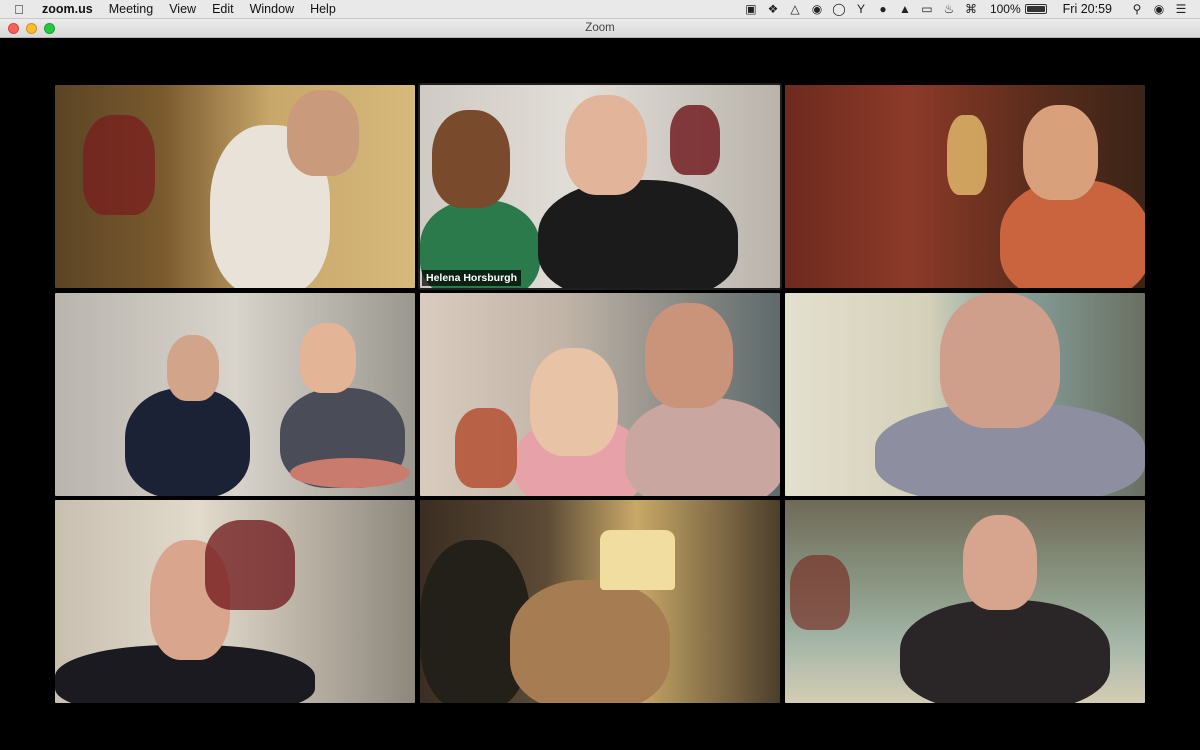  What do you see at coordinates (971, 9) in the screenshot?
I see `wifi-icon: ⌘` at bounding box center [971, 9].